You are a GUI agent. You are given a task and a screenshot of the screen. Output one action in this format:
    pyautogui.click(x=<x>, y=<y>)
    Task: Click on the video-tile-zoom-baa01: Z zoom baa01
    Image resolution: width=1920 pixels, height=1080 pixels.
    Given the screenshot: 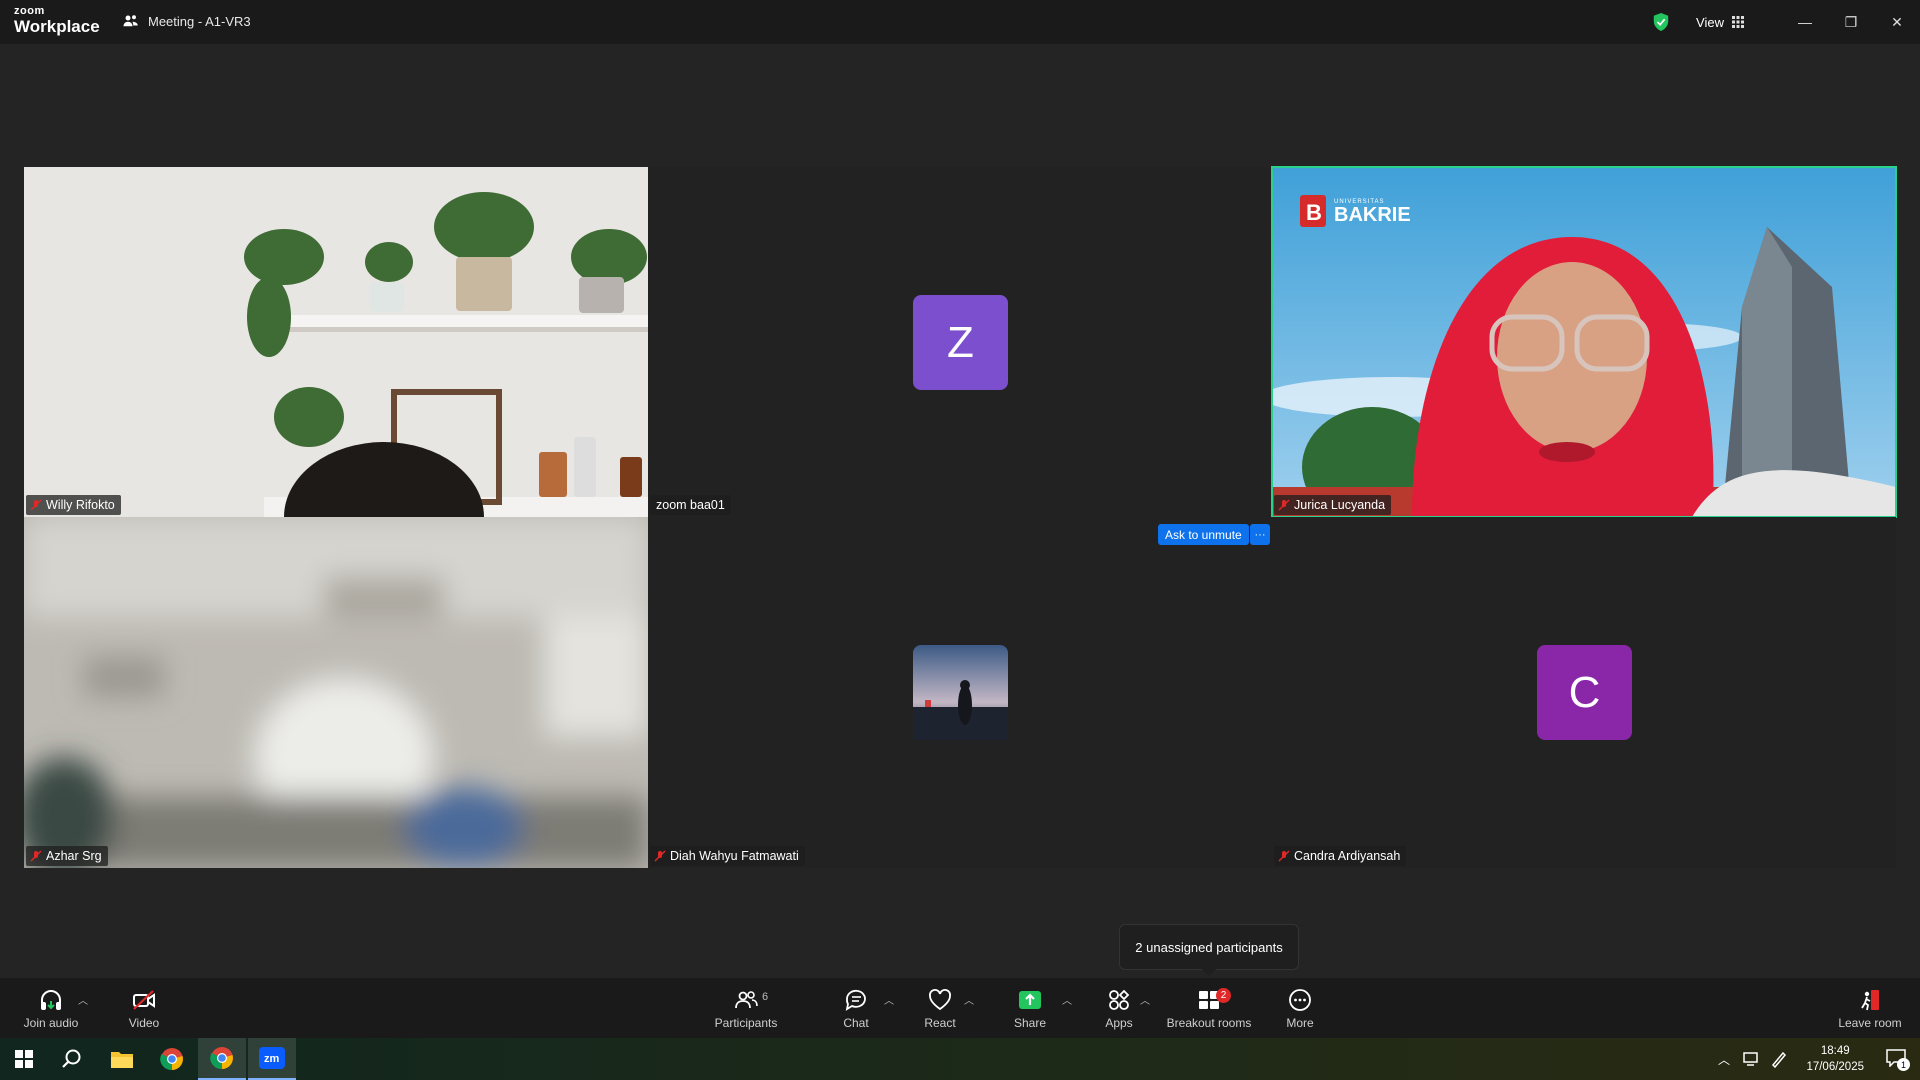 What is the action you would take?
    pyautogui.click(x=960, y=342)
    